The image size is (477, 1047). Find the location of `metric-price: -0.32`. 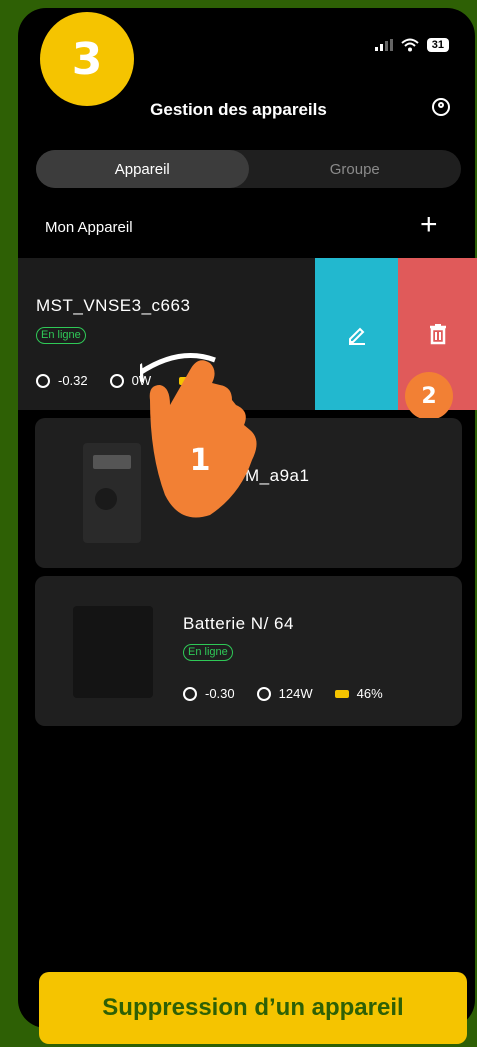

metric-price: -0.32 is located at coordinates (73, 380).